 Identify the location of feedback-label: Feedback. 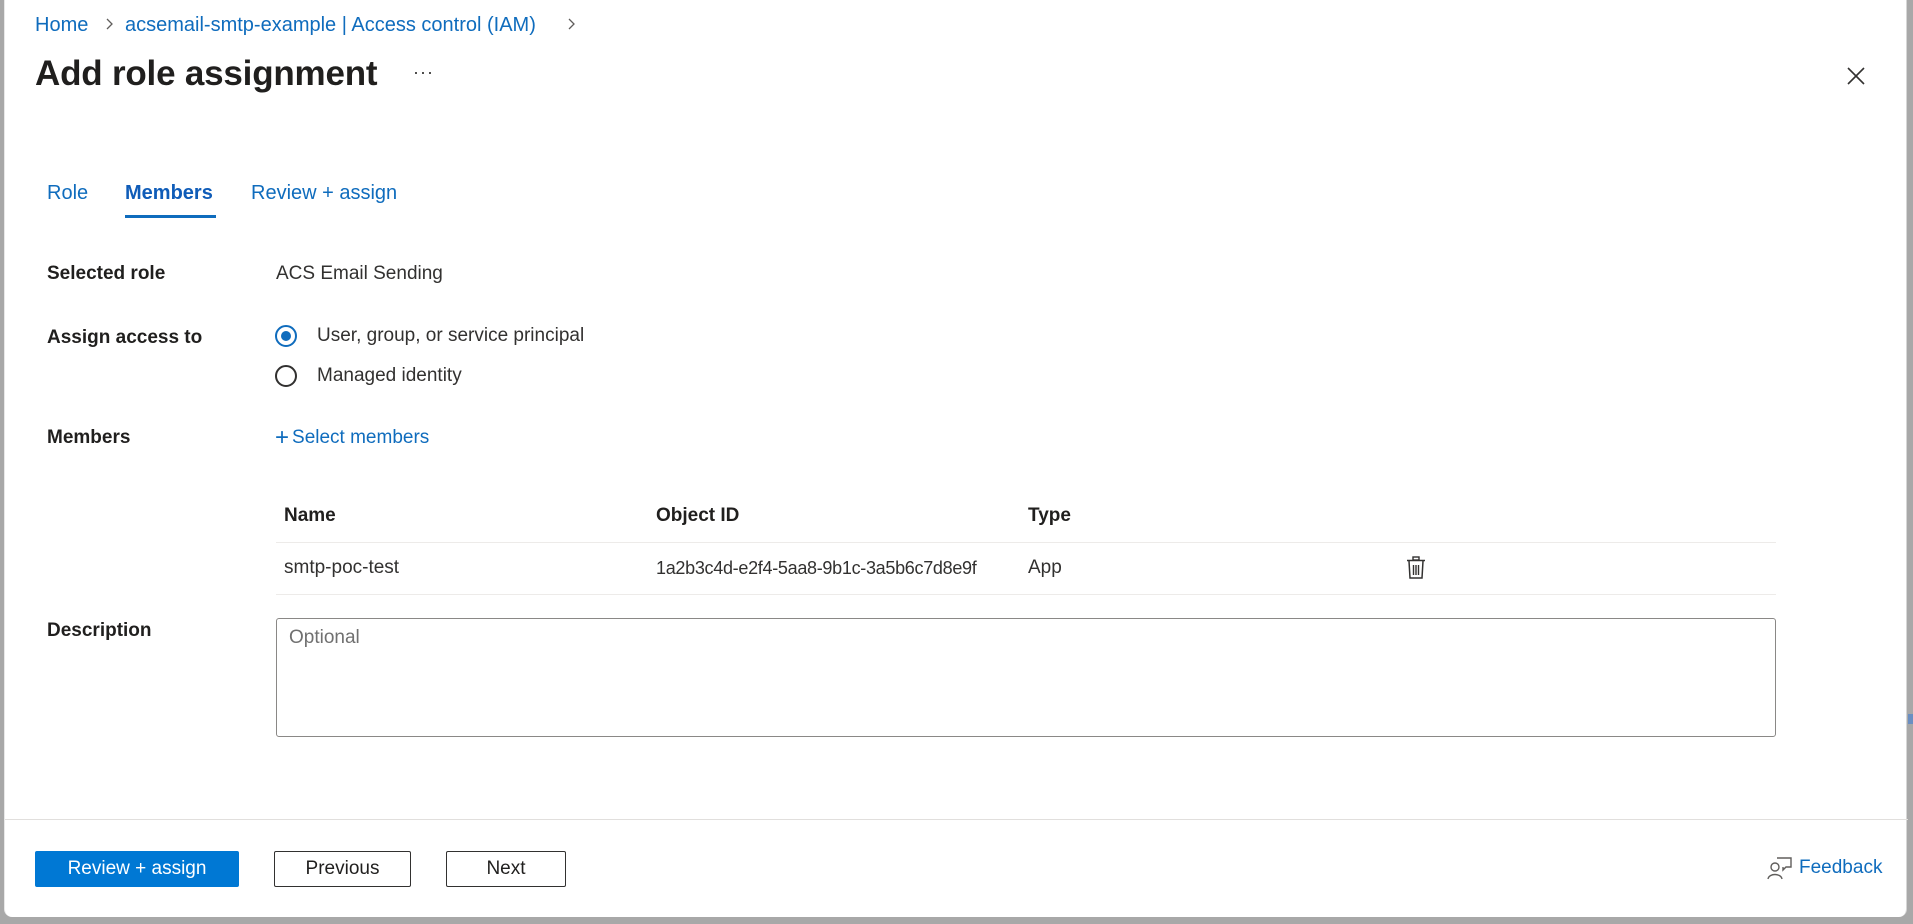
(1841, 867).